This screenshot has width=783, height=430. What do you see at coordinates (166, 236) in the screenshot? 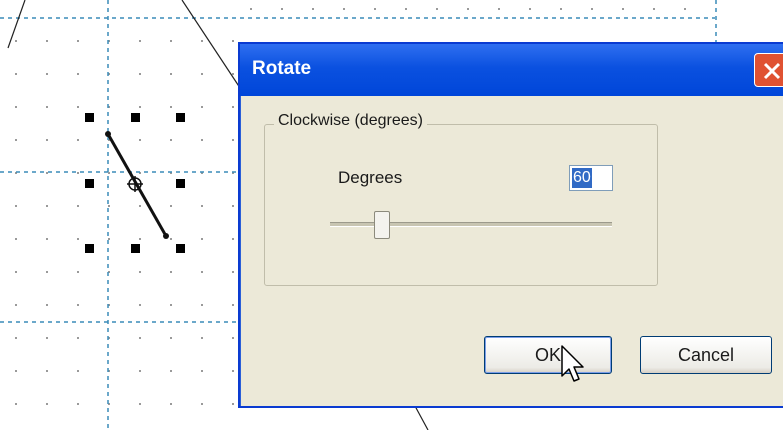
I see `line-endpoint-bottom` at bounding box center [166, 236].